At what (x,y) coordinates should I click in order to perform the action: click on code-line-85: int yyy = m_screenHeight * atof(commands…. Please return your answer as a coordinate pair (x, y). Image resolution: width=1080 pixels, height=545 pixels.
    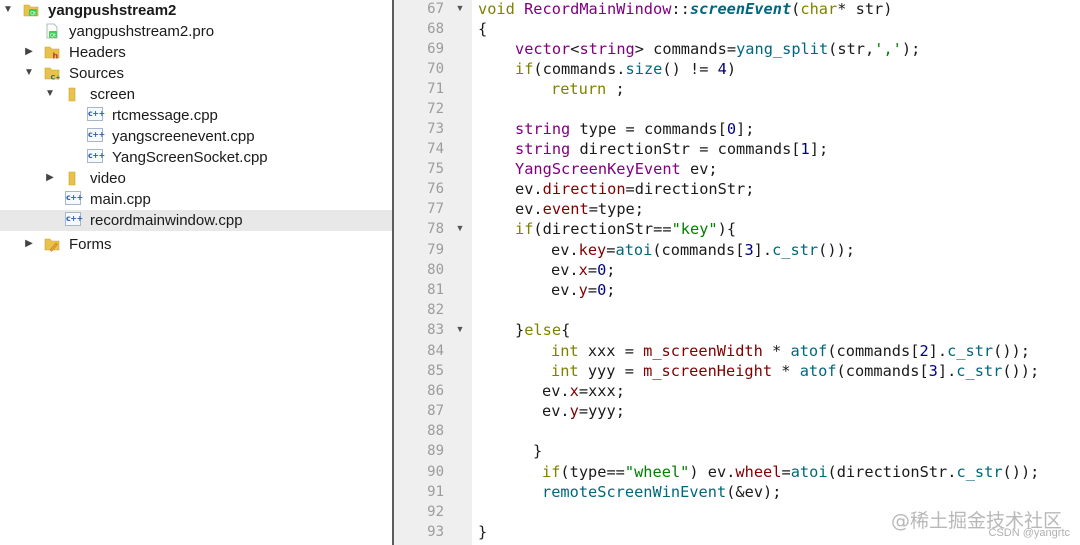
    Looking at the image, I should click on (795, 371).